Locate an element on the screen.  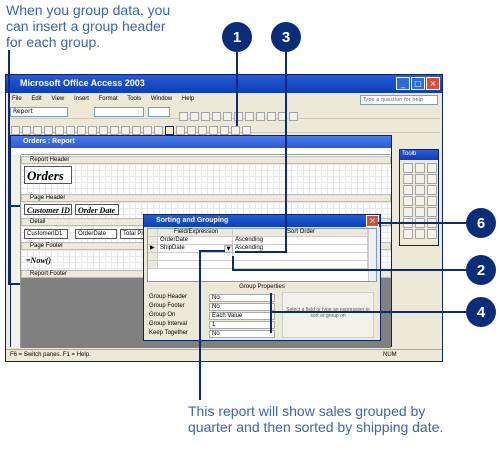
object-combo: Report is located at coordinates (39, 112).